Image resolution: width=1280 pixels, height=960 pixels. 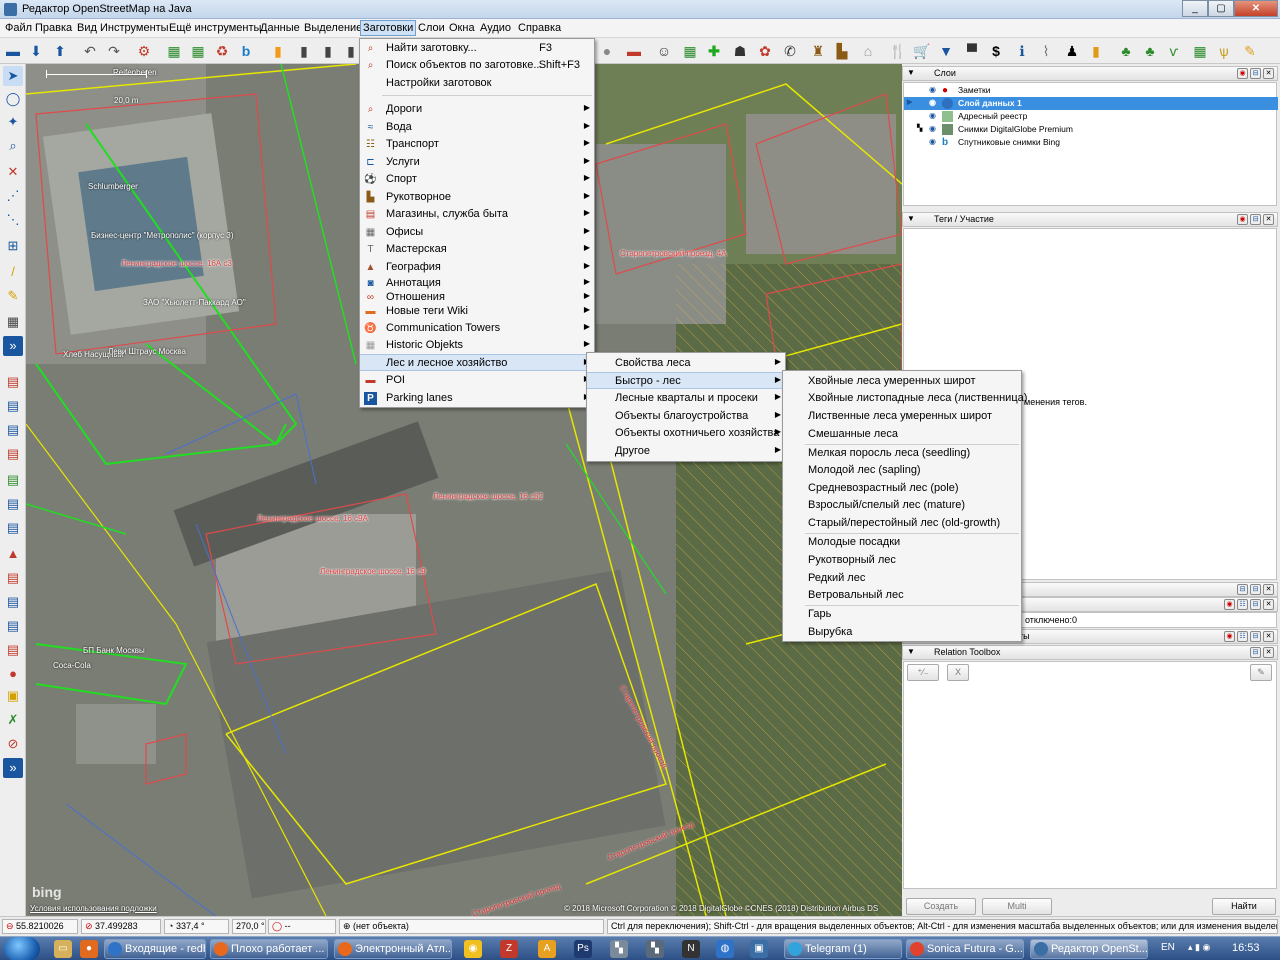 What do you see at coordinates (902, 505) in the screenshot?
I see `menu-item-mature: Взрослый/спелый лес (mature)` at bounding box center [902, 505].